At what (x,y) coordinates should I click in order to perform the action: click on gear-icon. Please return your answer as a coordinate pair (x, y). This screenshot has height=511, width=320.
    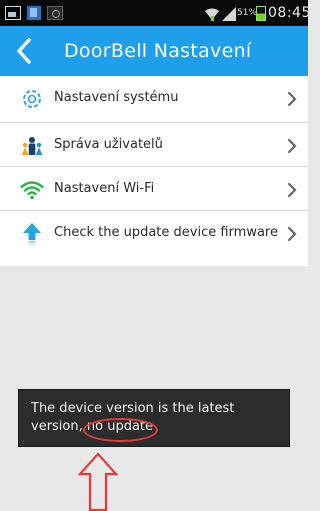
    Looking at the image, I should click on (32, 99).